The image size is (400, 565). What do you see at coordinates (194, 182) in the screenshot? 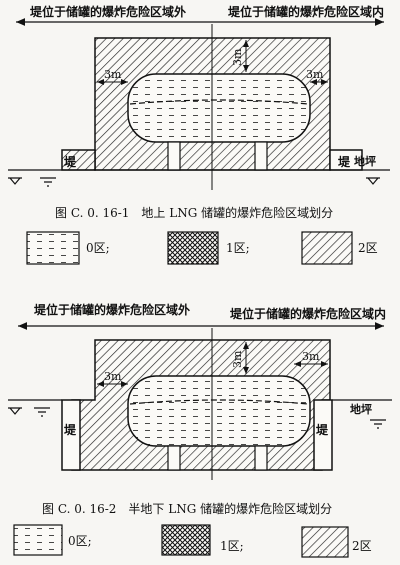
I see `ground-symbol-icon` at bounding box center [194, 182].